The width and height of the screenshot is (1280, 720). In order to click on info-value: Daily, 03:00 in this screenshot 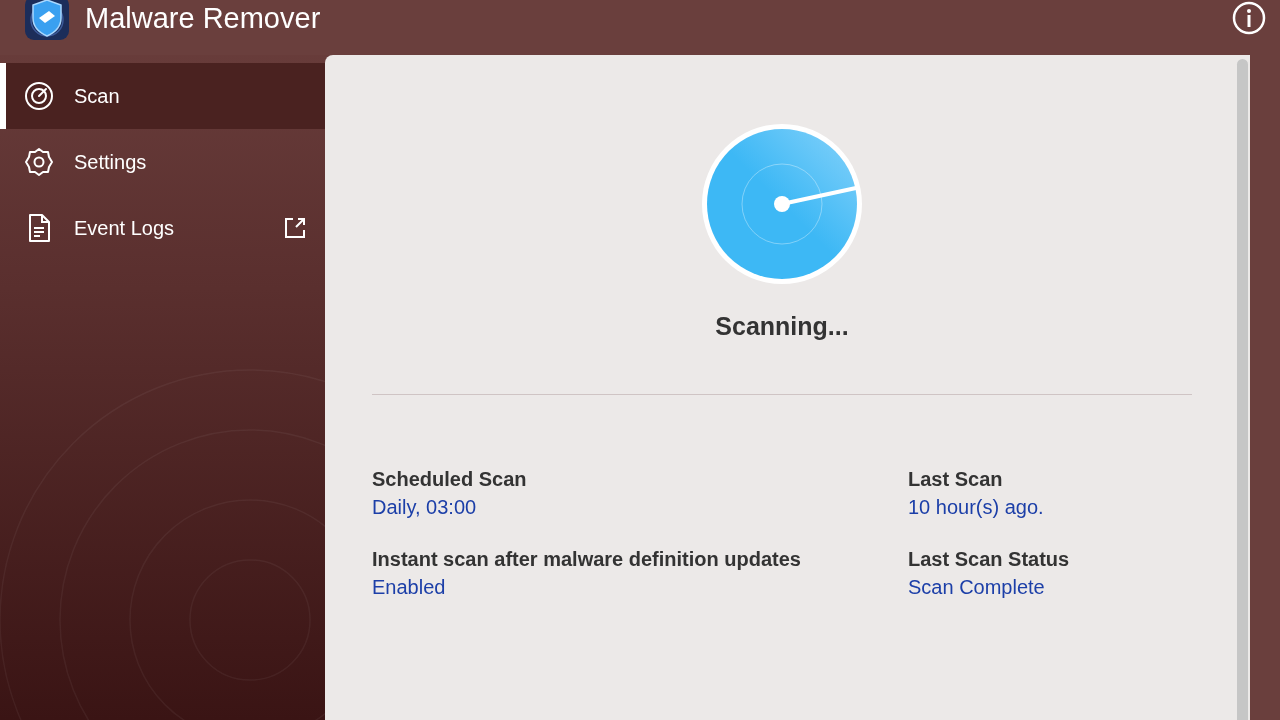, I will do `click(425, 507)`.